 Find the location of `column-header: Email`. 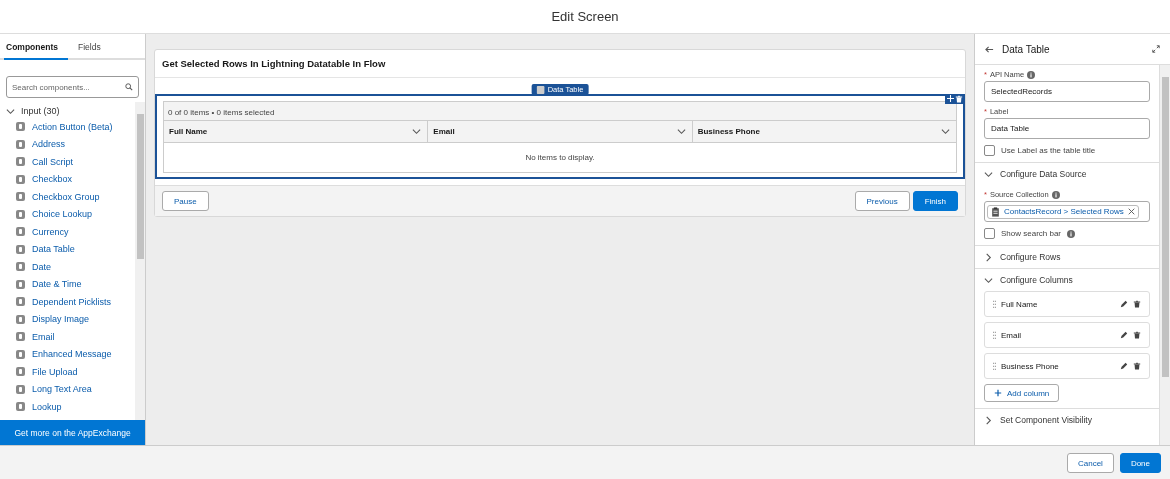

column-header: Email is located at coordinates (560, 131).